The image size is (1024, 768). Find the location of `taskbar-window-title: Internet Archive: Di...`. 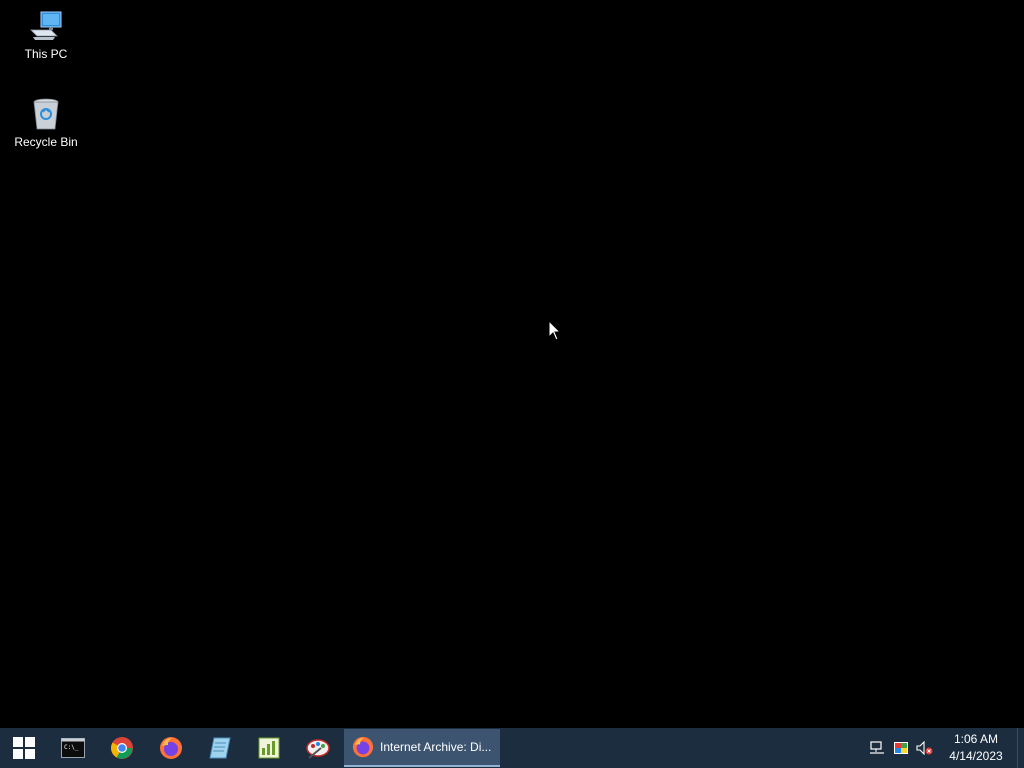

taskbar-window-title: Internet Archive: Di... is located at coordinates (436, 747).